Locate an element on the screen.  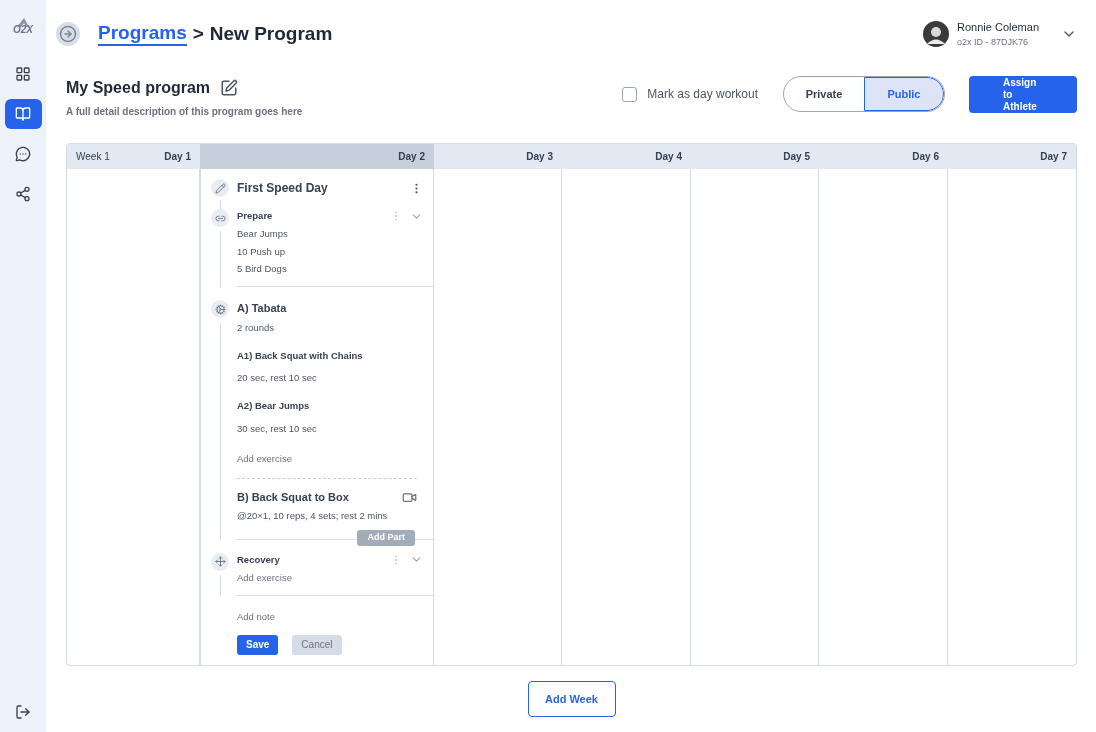
chat-icon is located at coordinates (23, 154).